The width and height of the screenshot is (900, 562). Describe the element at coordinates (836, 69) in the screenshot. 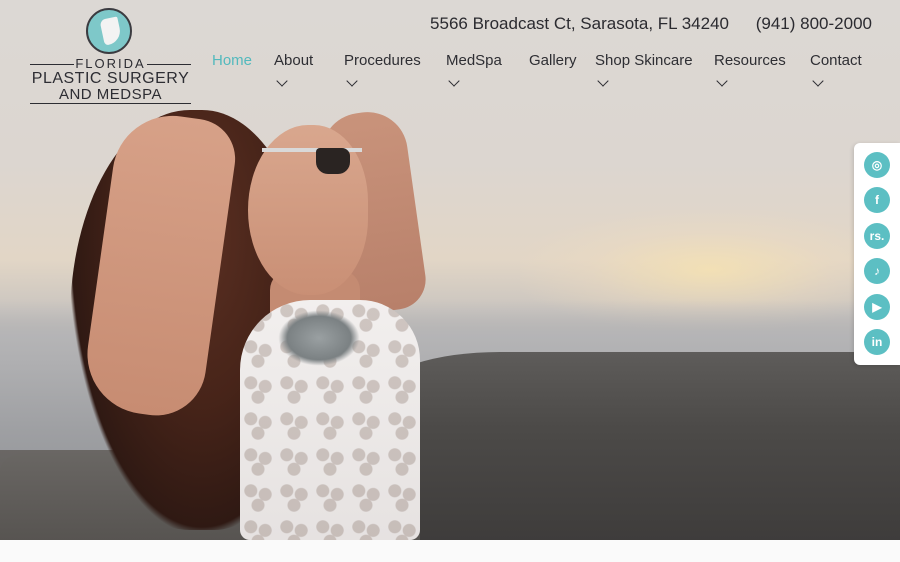

I see `nav-item-contact: Contact` at that location.